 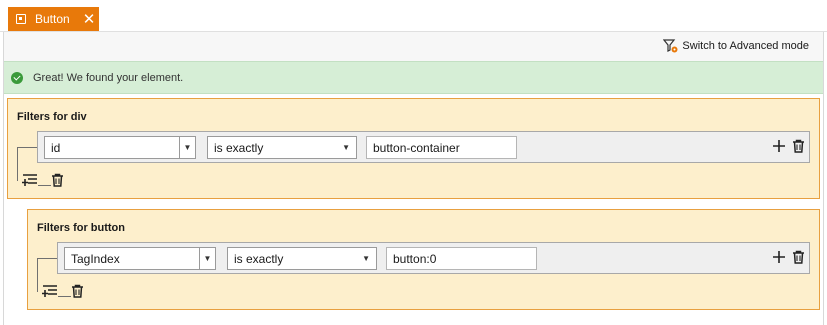 What do you see at coordinates (140, 258) in the screenshot?
I see `attribute-select: TagIndex ▼` at bounding box center [140, 258].